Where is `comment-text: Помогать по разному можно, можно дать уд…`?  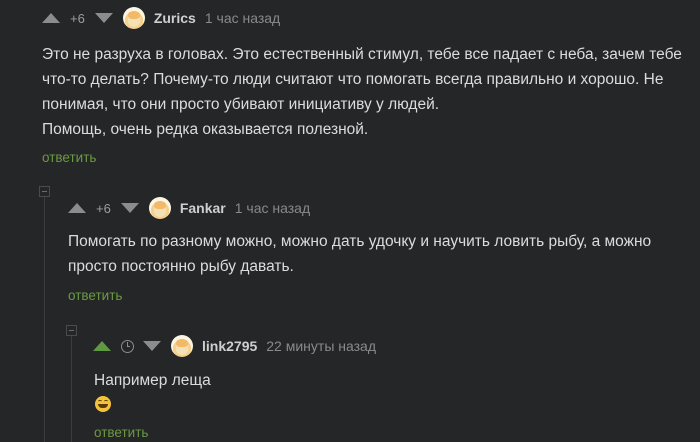
comment-text: Помогать по разному можно, можно дать уд… is located at coordinates (359, 254).